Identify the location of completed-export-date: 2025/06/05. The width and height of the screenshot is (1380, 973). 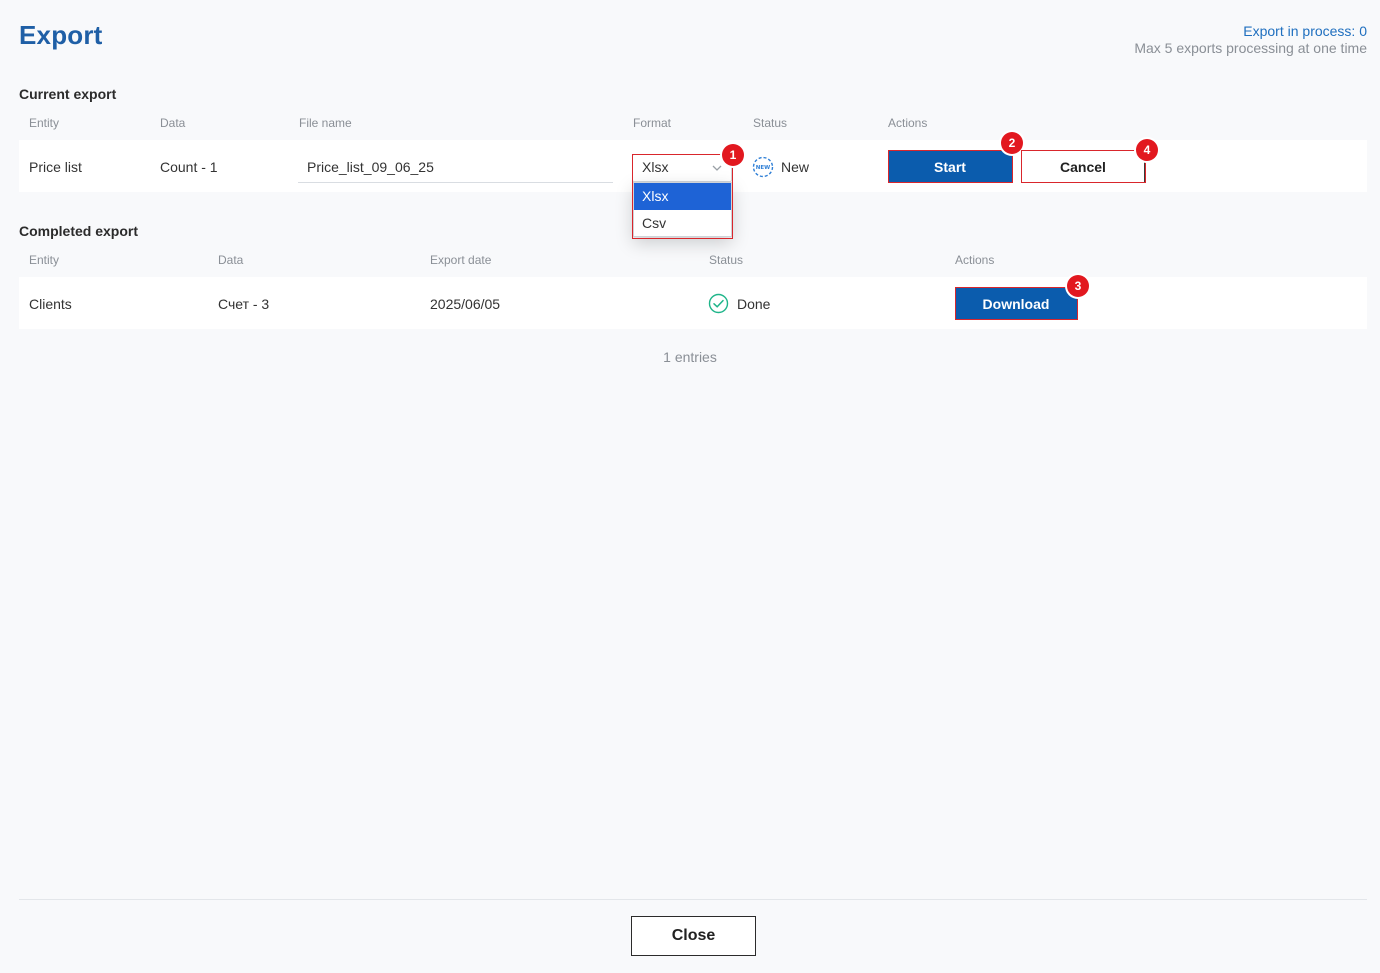
(465, 304).